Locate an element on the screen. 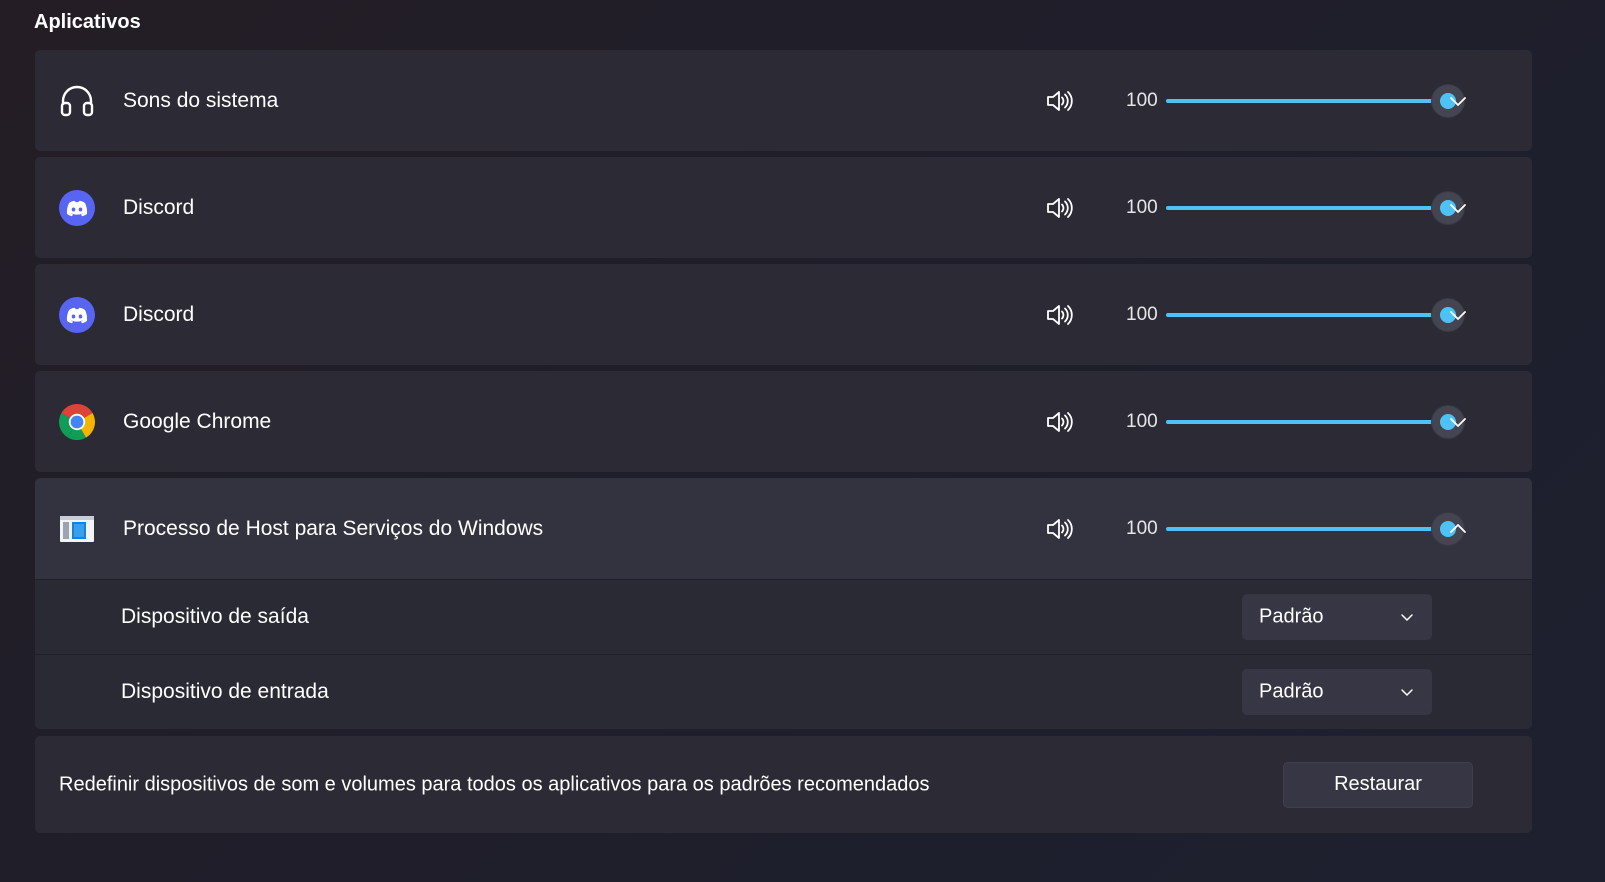 The width and height of the screenshot is (1605, 882). chevron-up-icon is located at coordinates (1458, 529).